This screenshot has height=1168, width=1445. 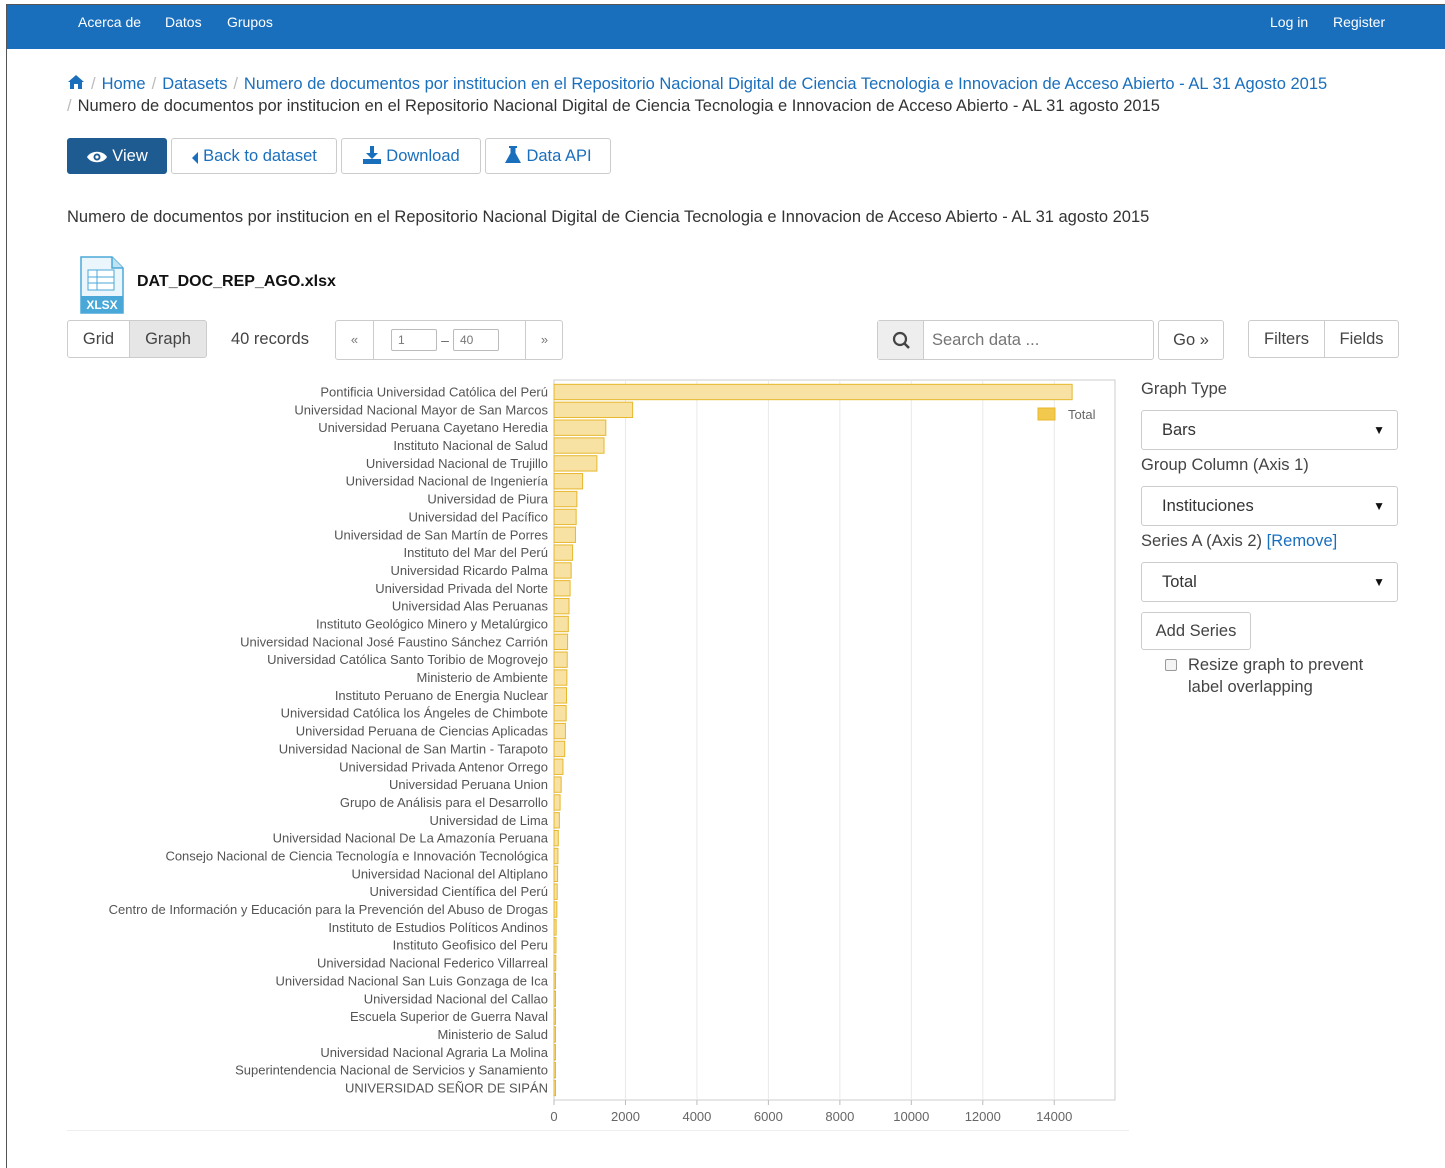 What do you see at coordinates (513, 154) in the screenshot?
I see `flask-icon` at bounding box center [513, 154].